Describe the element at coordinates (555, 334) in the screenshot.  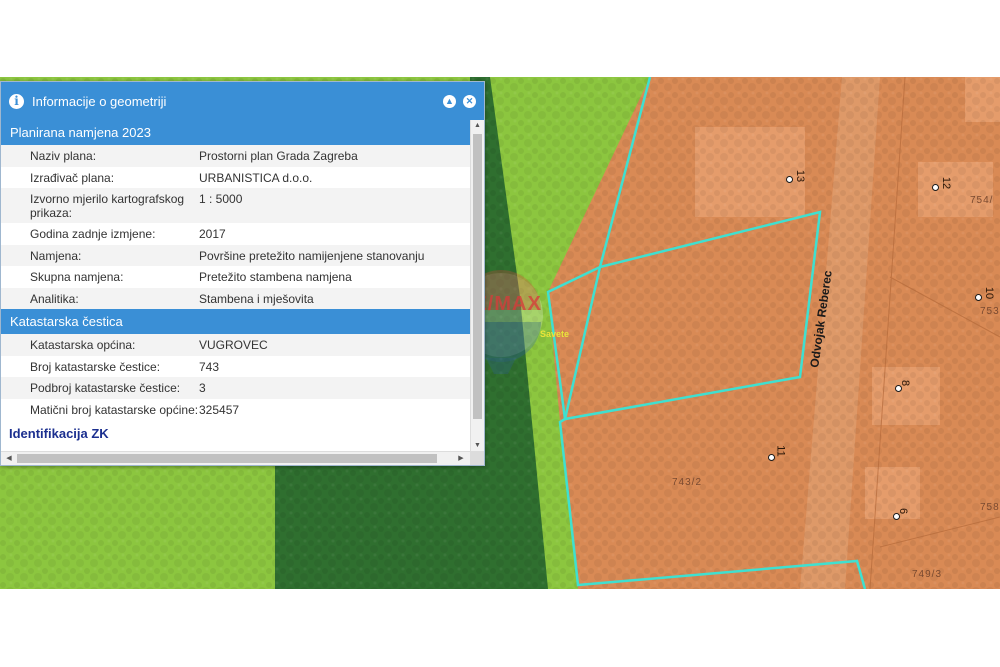
I see `watermark-tagline: Savete` at that location.